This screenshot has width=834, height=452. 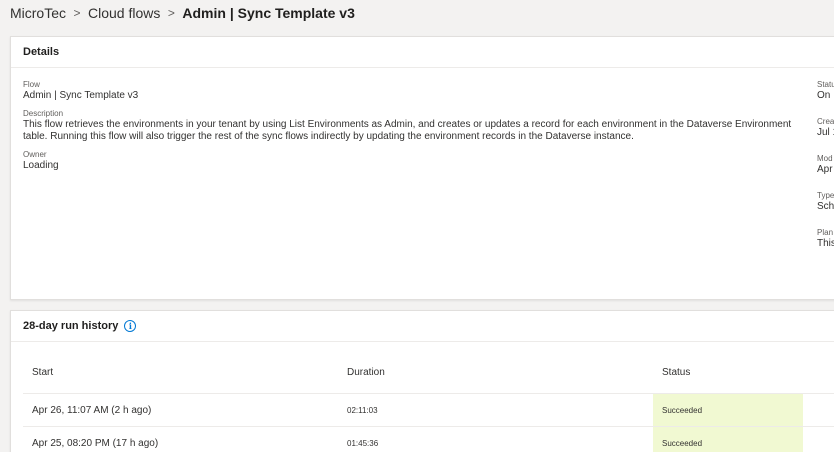 What do you see at coordinates (180, 410) in the screenshot?
I see `run-start: Apr 26, 11:07 AM (2 h ago)` at bounding box center [180, 410].